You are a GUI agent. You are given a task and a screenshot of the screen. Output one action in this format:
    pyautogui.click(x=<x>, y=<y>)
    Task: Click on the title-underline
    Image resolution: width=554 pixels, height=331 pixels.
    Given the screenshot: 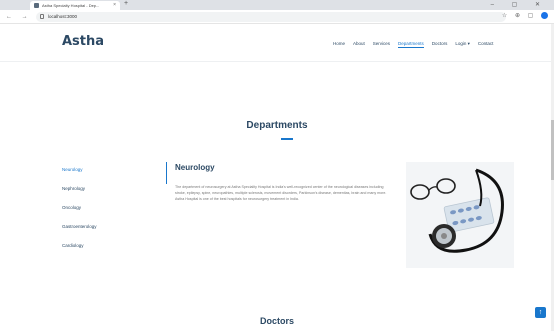 What is the action you would take?
    pyautogui.click(x=287, y=139)
    